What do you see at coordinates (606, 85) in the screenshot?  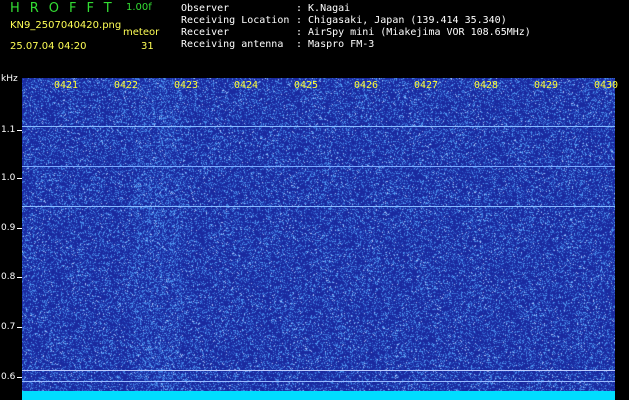 I see `time-label-0430: 0430` at bounding box center [606, 85].